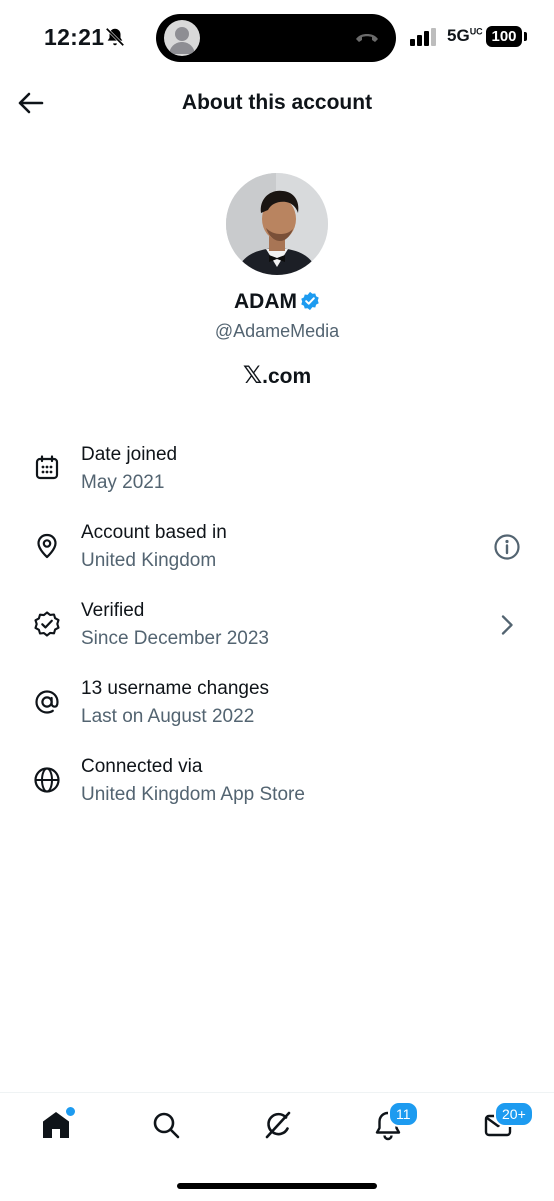 The height and width of the screenshot is (1201, 554). I want to click on page-title: About this account, so click(277, 102).